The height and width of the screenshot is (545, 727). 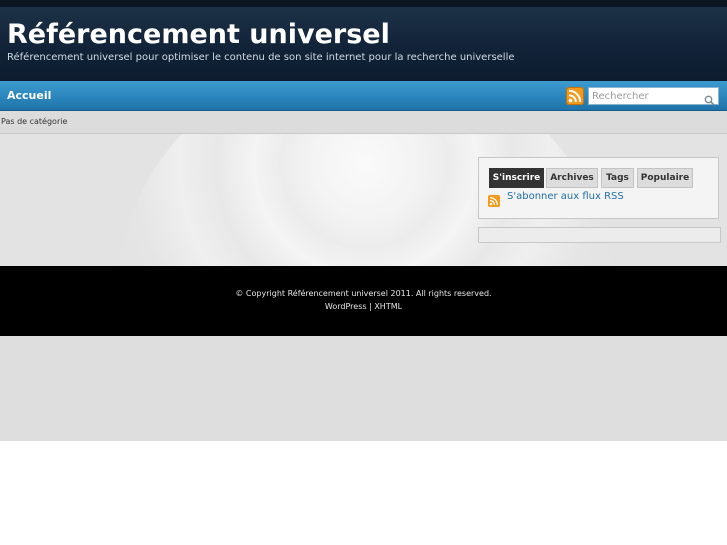 What do you see at coordinates (516, 178) in the screenshot?
I see `tab-sinscrire: S'inscrire` at bounding box center [516, 178].